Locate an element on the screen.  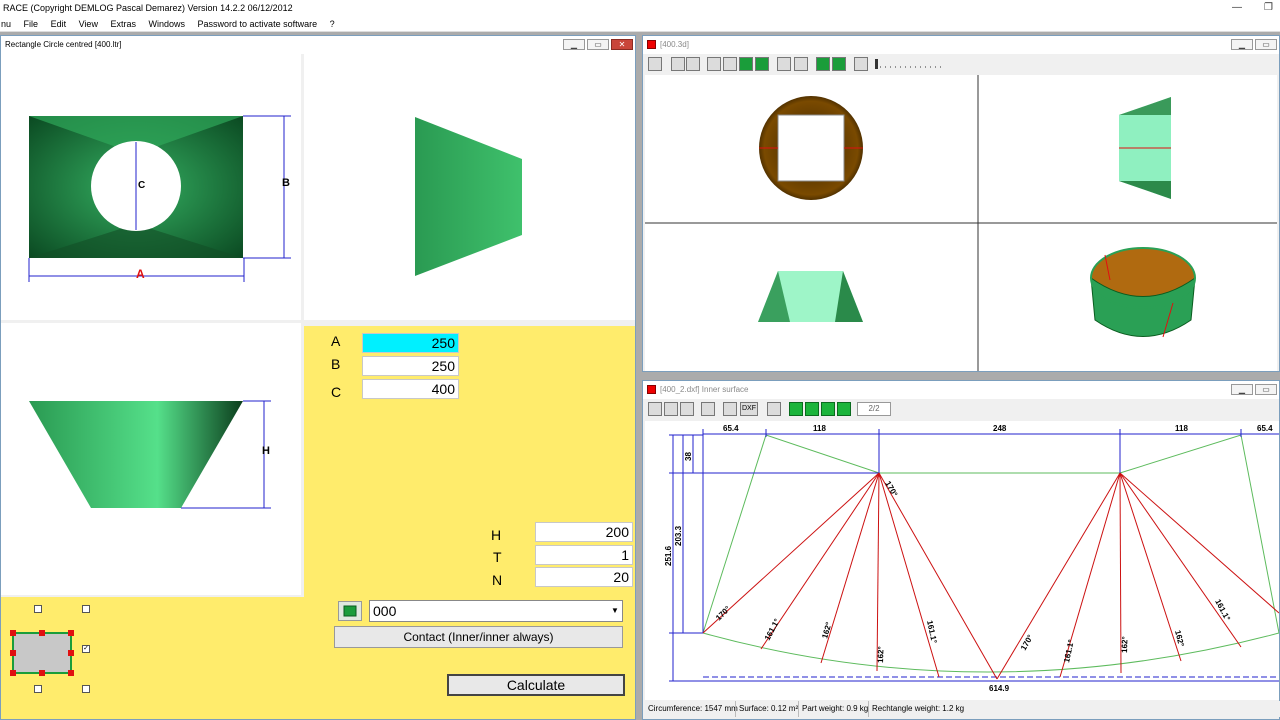
view-single-icon is located at coordinates (678, 64).